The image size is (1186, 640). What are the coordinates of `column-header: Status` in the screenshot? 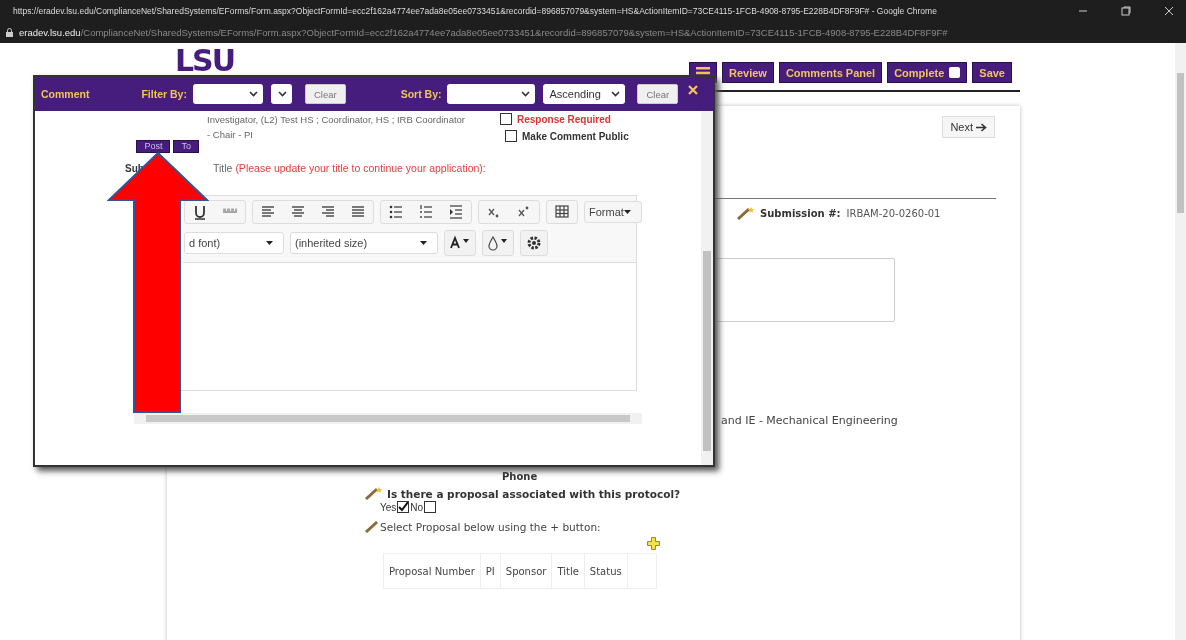 It's located at (606, 571).